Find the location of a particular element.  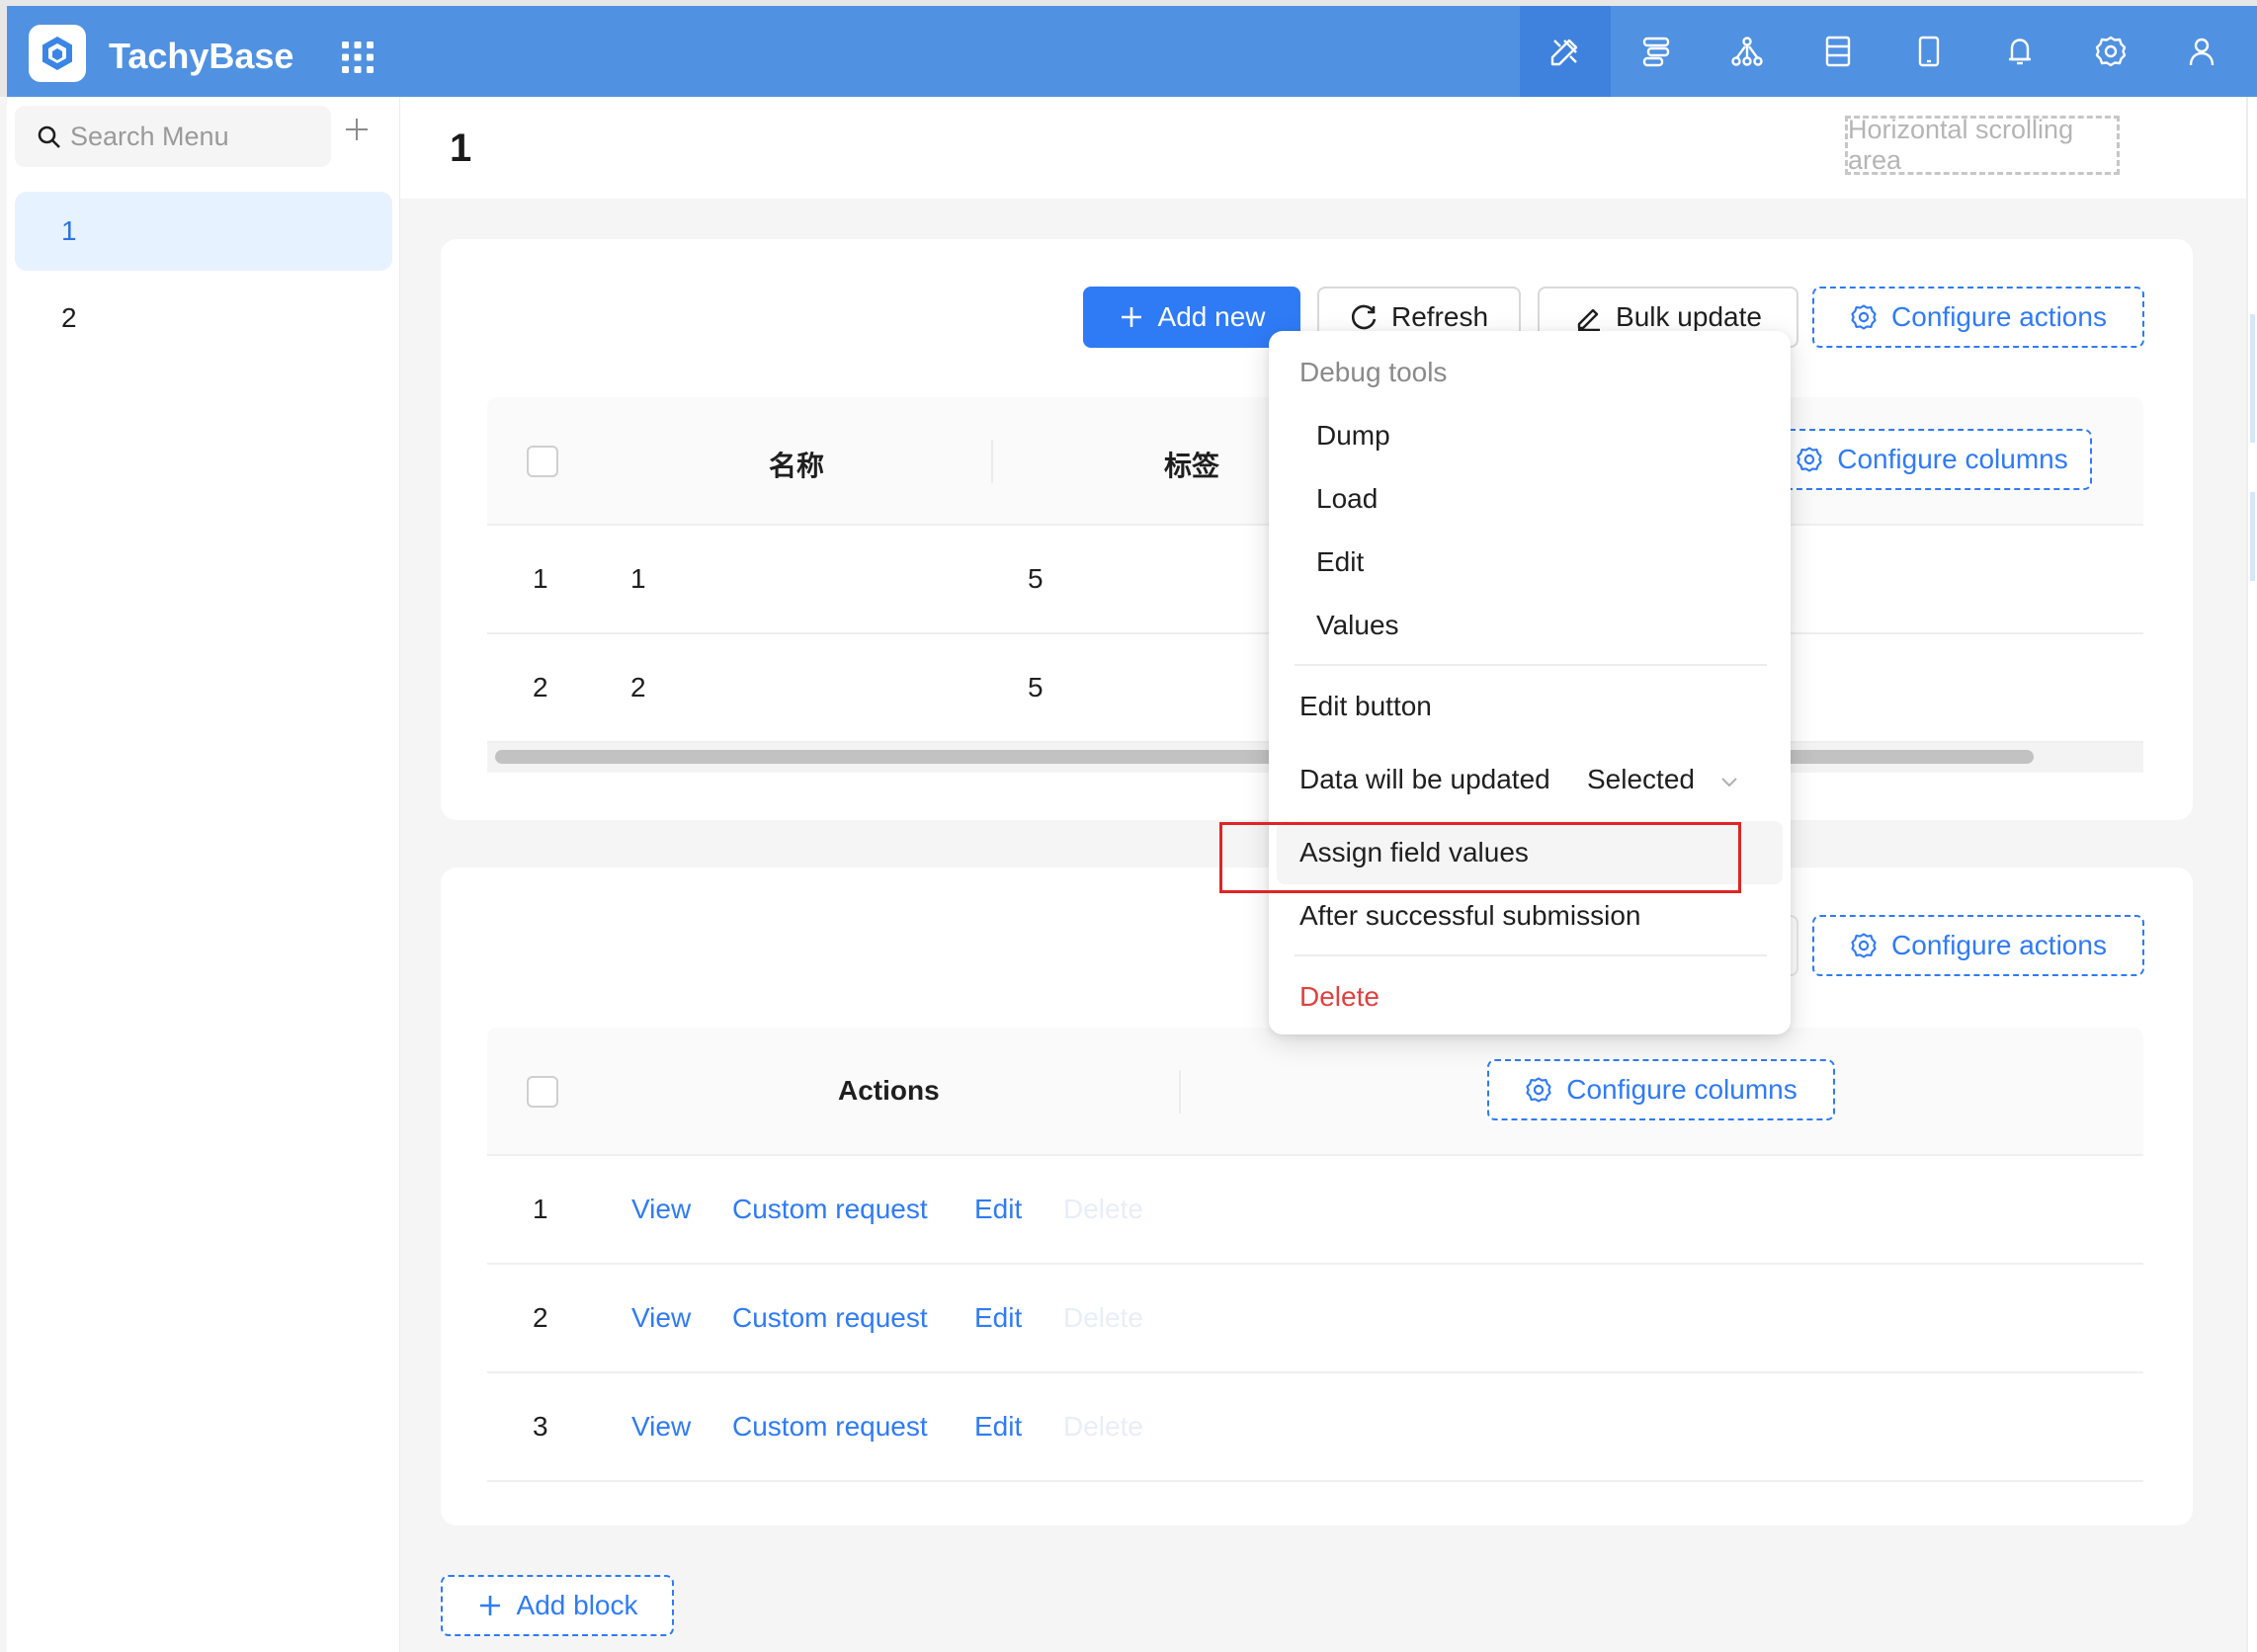

page-header: 1 Horizontal scrolling area is located at coordinates (1323, 148).